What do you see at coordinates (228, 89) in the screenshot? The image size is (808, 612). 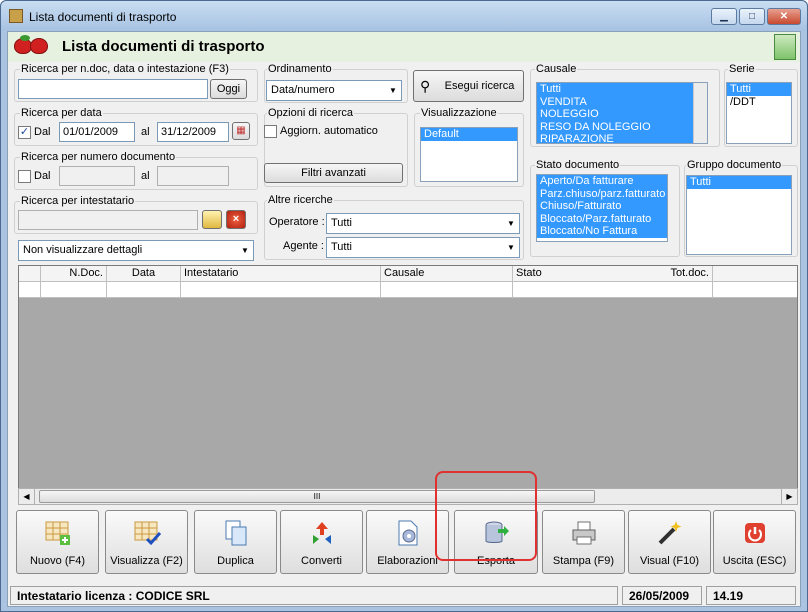 I see `oggi-button: Oggi` at bounding box center [228, 89].